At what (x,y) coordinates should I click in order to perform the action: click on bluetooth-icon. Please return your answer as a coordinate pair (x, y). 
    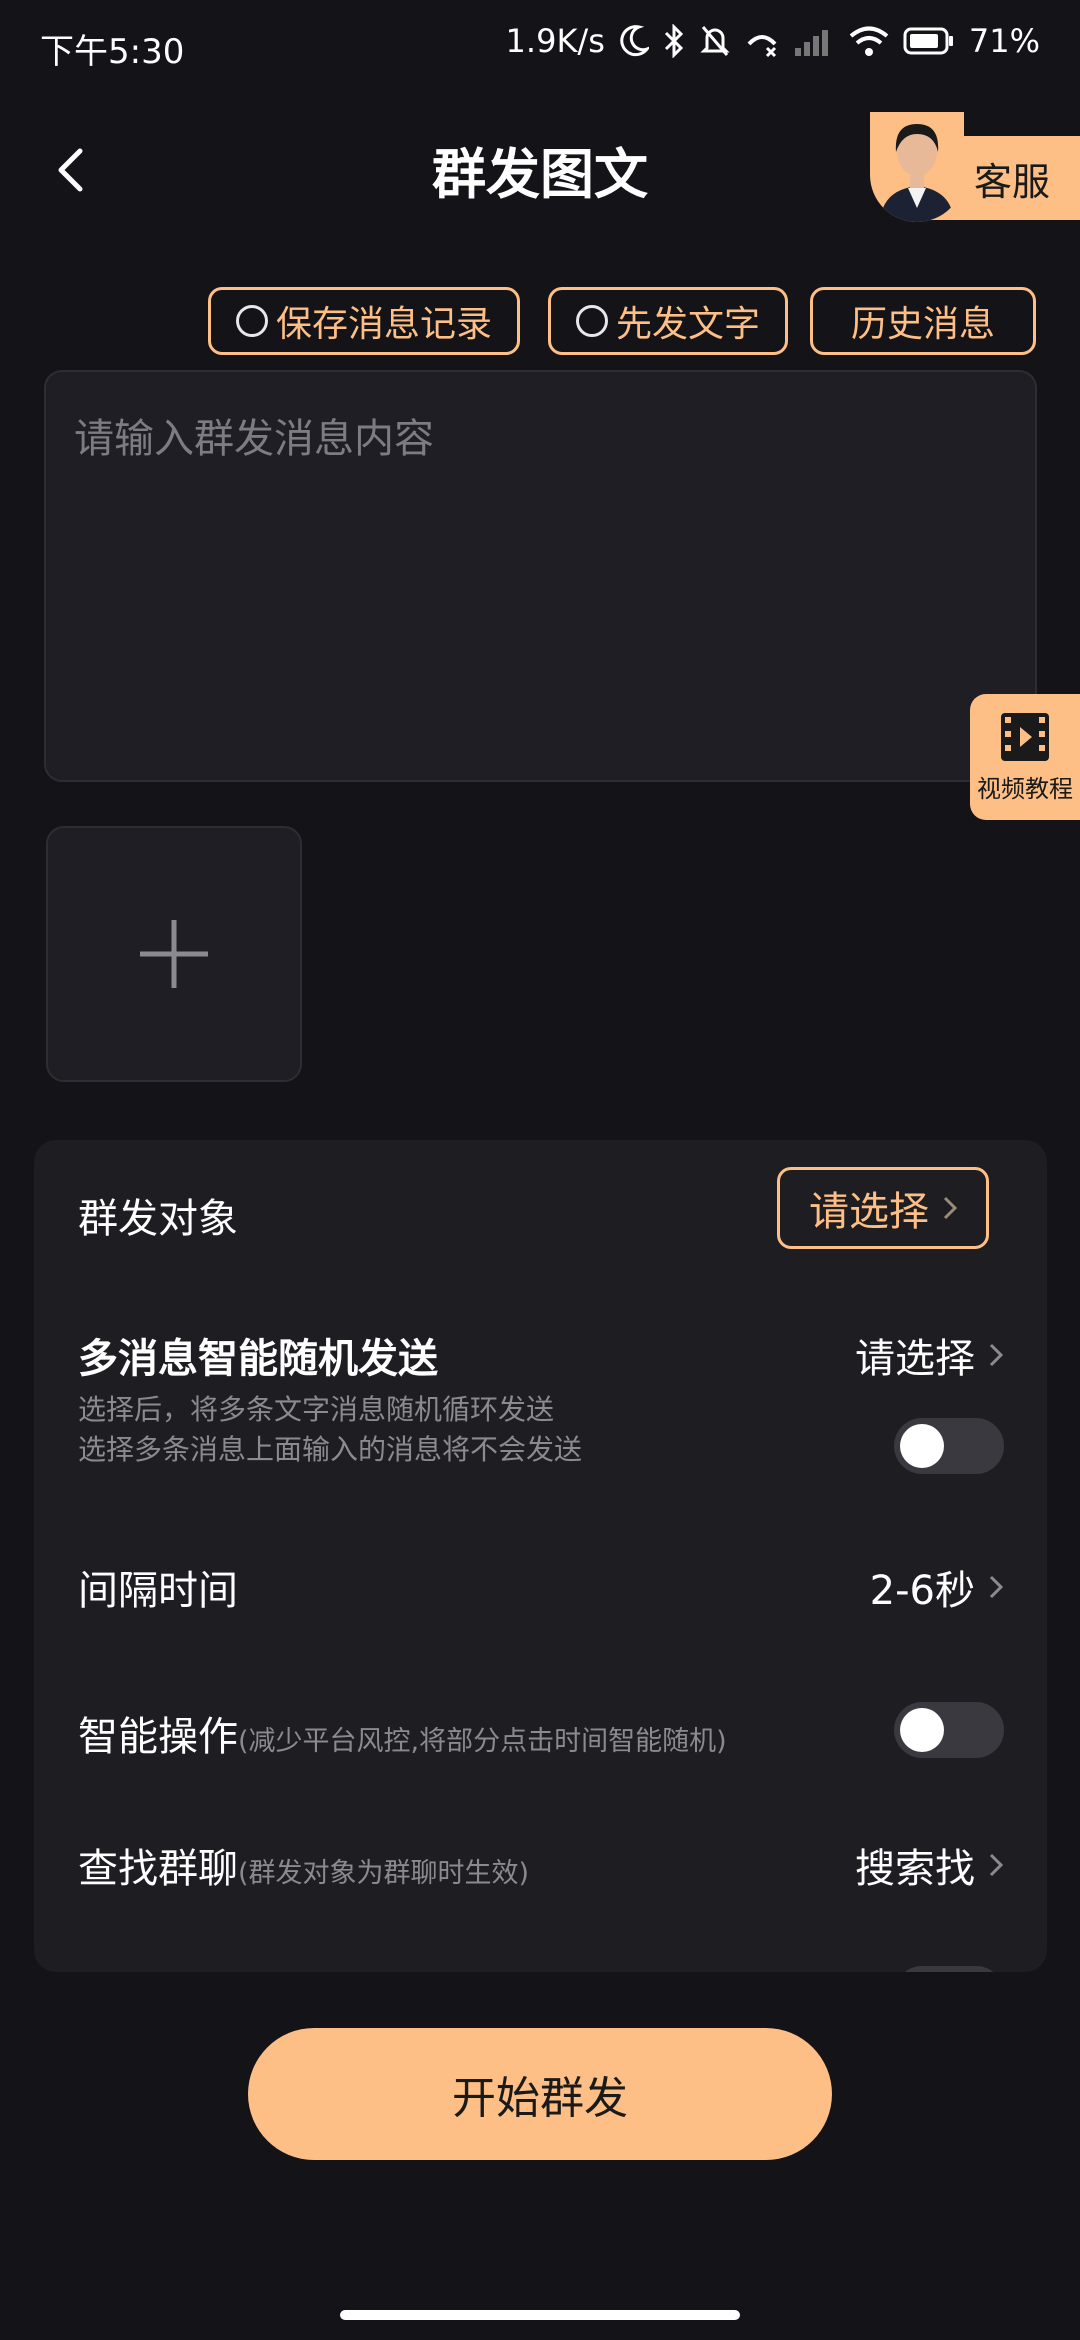
    Looking at the image, I should click on (674, 41).